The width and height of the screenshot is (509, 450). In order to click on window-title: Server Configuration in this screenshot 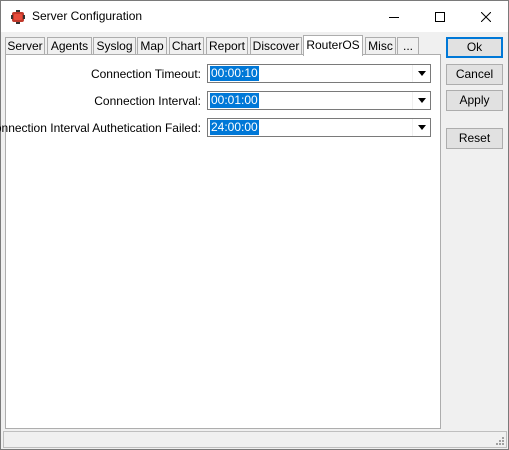, I will do `click(87, 16)`.